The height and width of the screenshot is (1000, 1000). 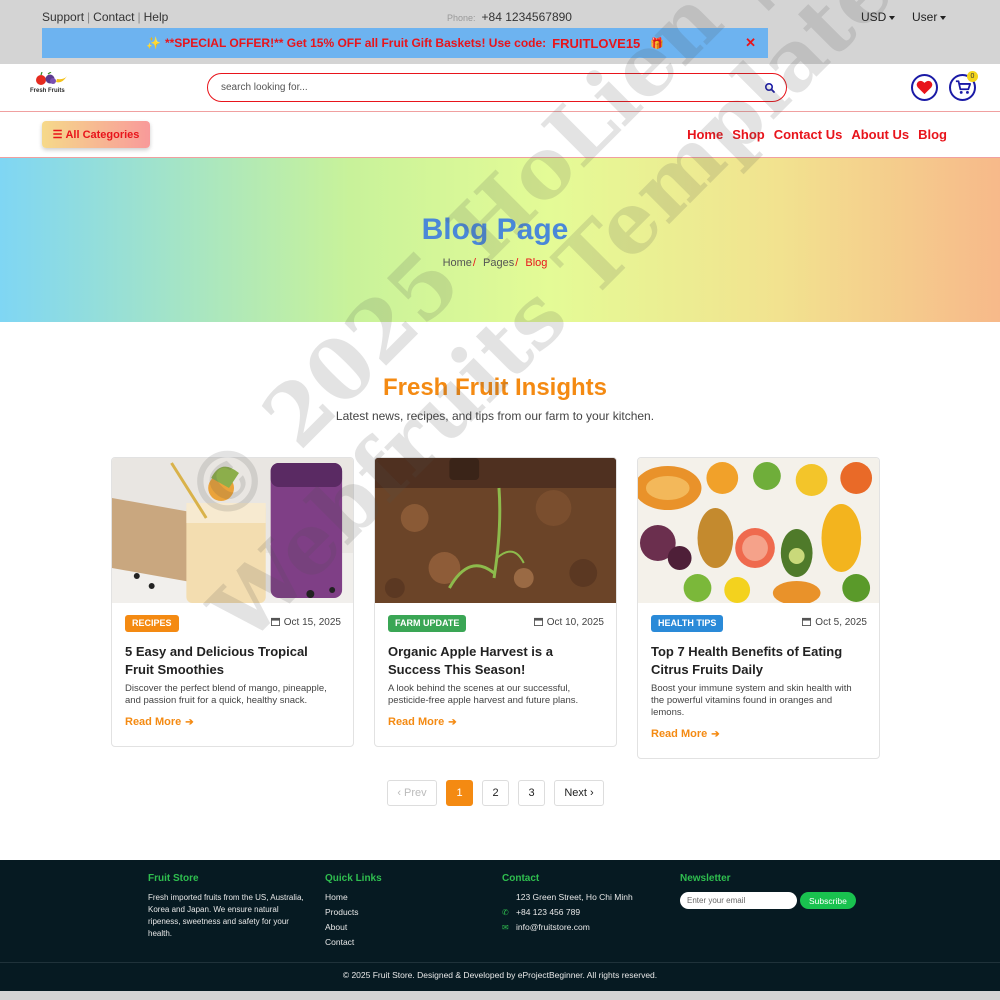 I want to click on search-input, so click(x=481, y=87).